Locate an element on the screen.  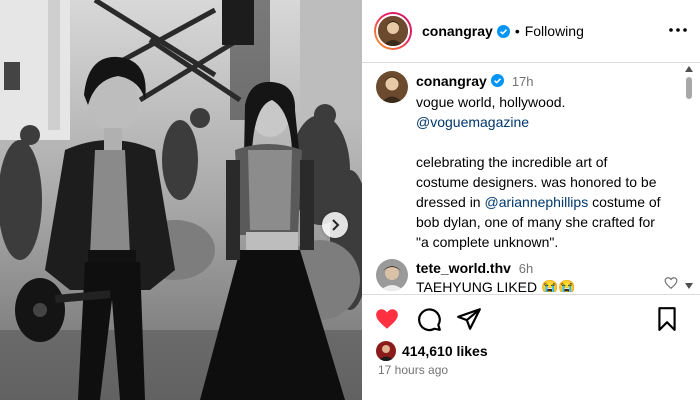
commenter-avatar-image is located at coordinates (392, 275).